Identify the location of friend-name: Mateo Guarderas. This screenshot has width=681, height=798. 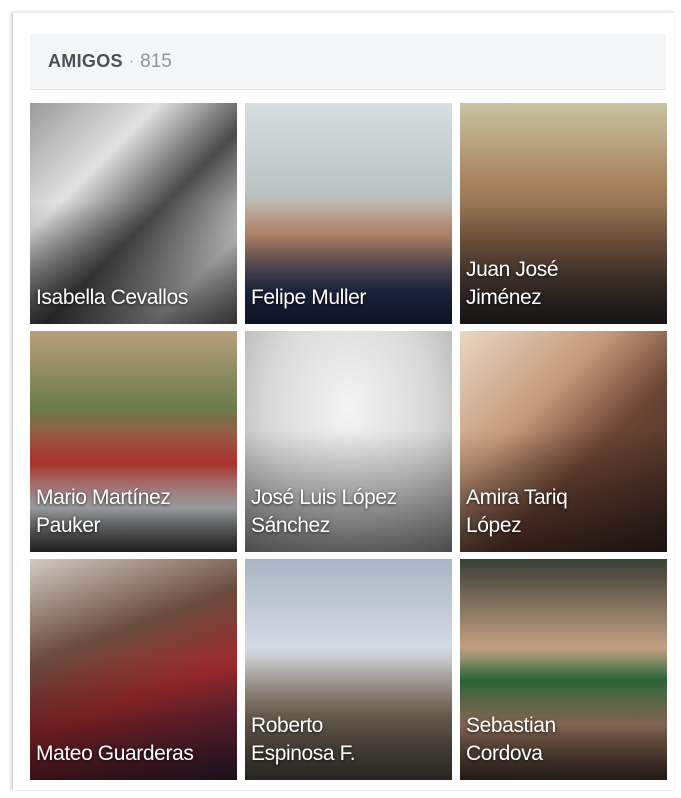
(133, 754).